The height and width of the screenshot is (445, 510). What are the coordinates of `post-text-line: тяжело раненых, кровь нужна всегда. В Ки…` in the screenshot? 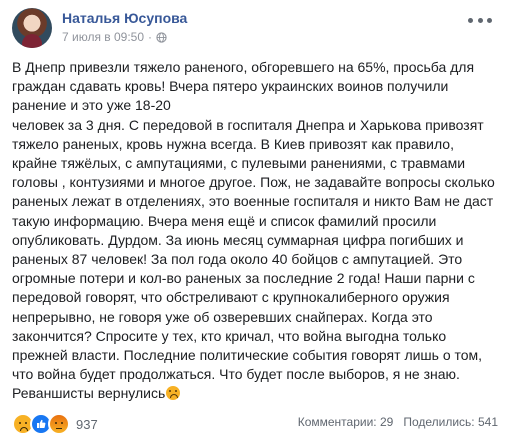 It's located at (233, 143).